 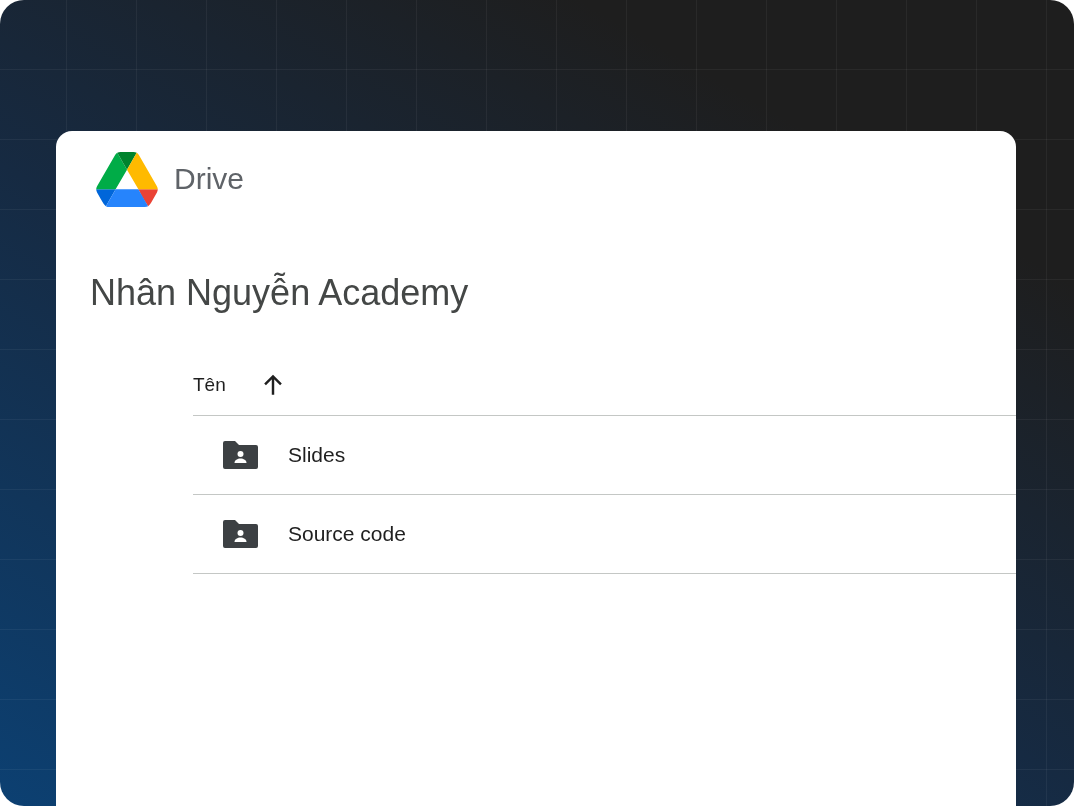 I want to click on folder-name: Source code, so click(x=347, y=534).